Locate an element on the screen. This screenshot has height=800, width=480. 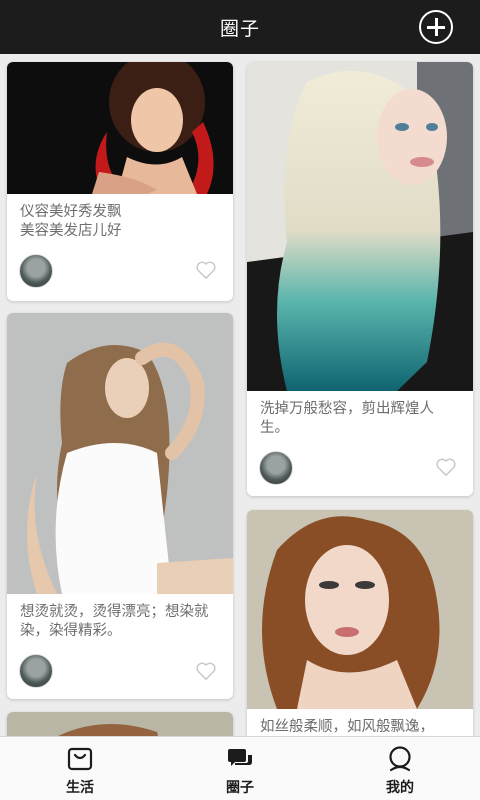
shopping-bag-icon is located at coordinates (80, 759).